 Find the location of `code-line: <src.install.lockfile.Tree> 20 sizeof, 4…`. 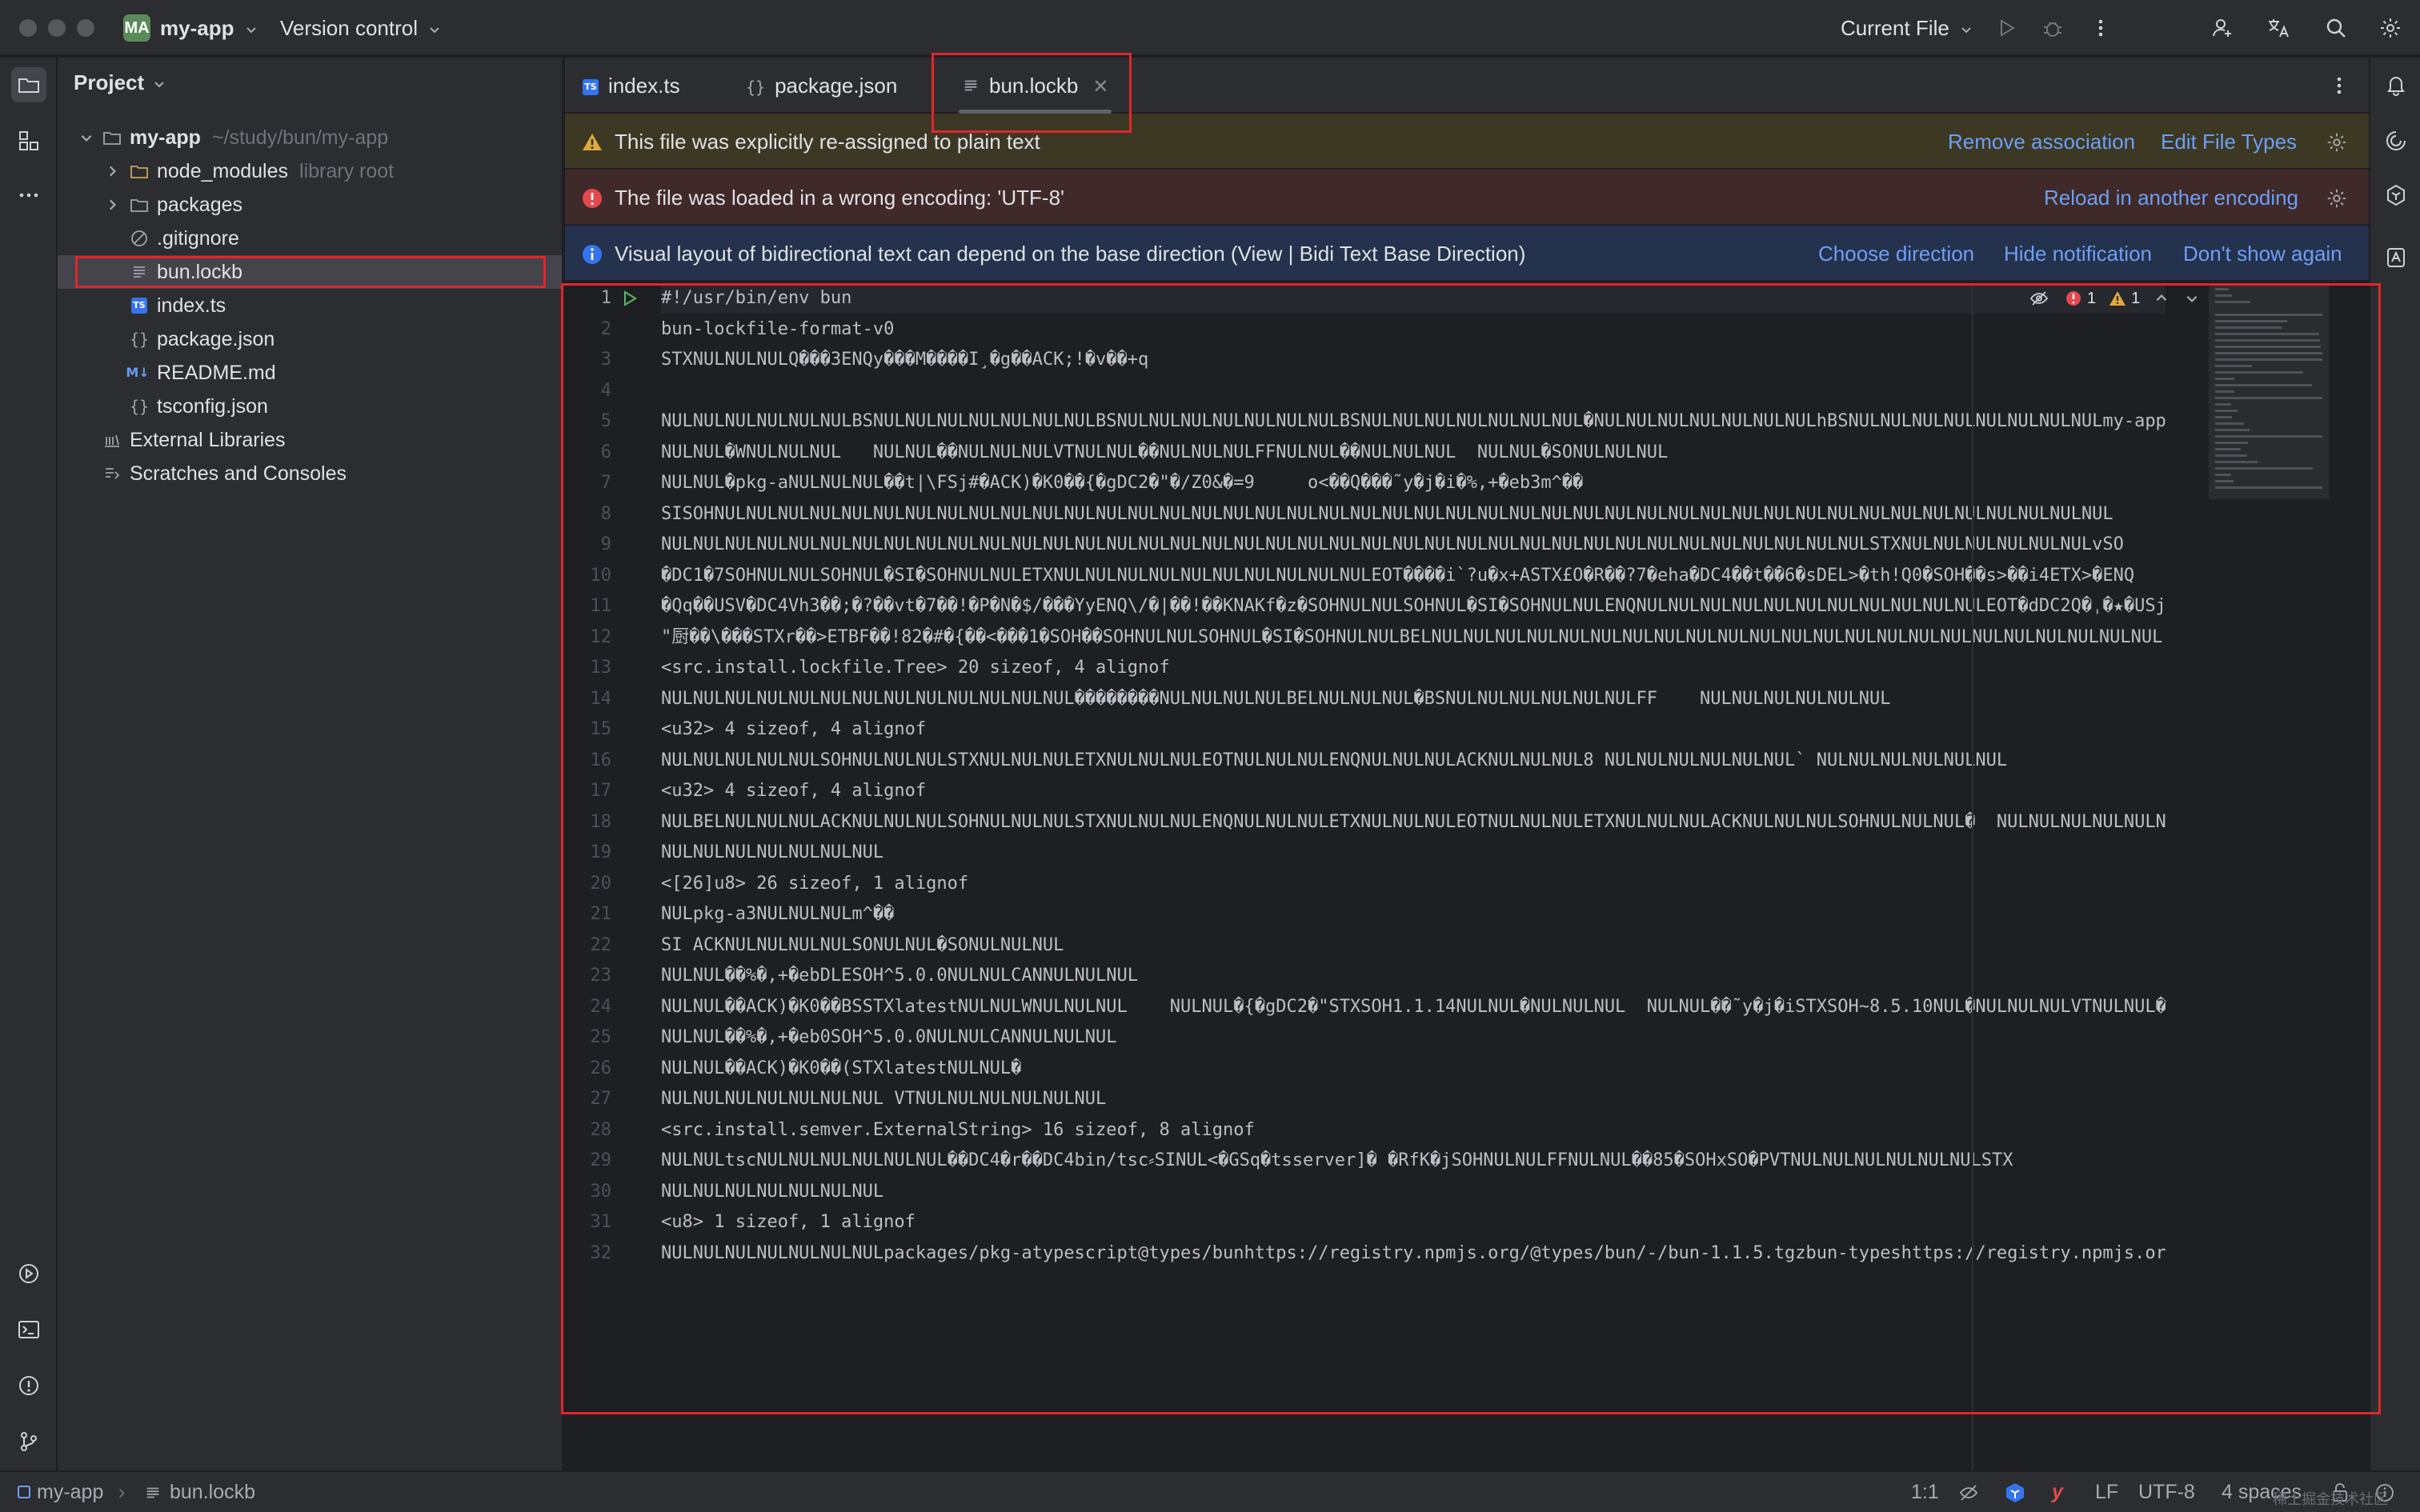

code-line: <src.install.lockfile.Tree> 20 sizeof, 4… is located at coordinates (1413, 668).